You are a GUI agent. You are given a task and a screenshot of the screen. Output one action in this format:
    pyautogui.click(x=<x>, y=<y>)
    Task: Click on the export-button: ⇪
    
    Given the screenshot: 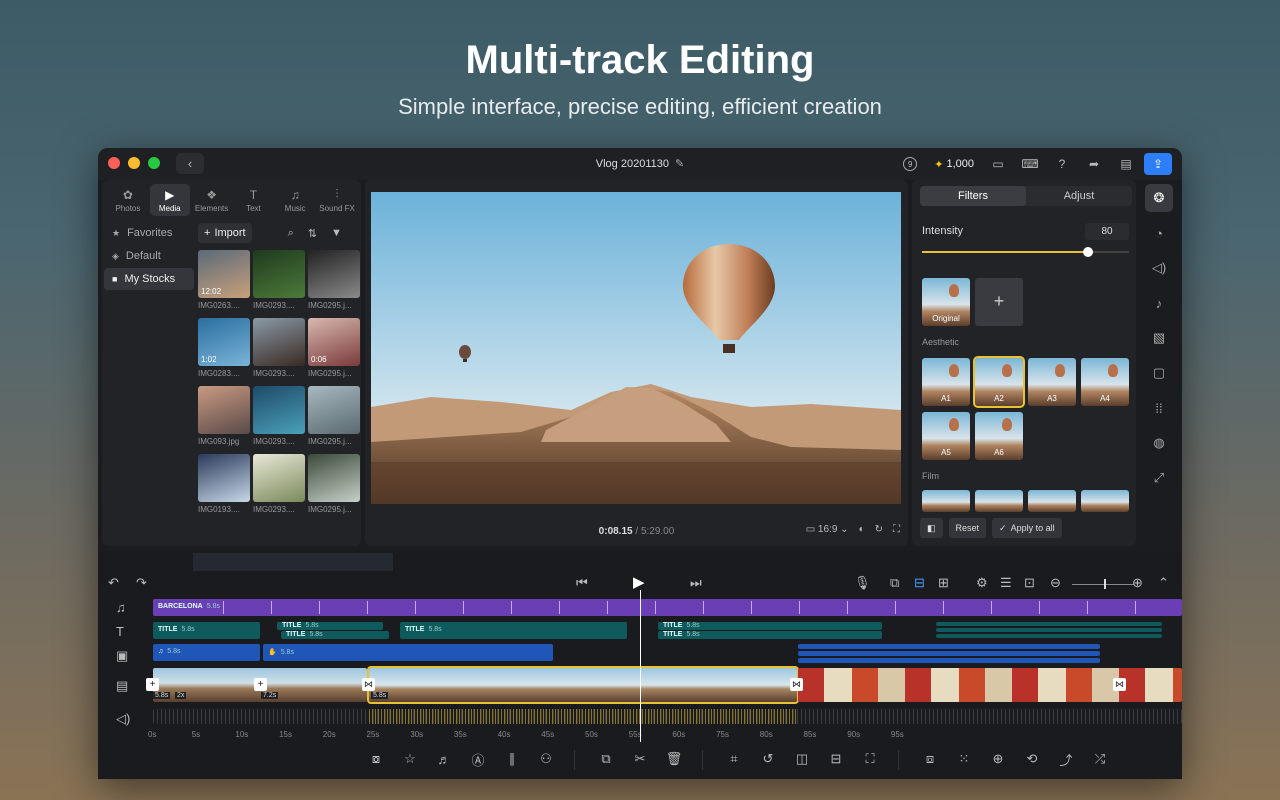 What is the action you would take?
    pyautogui.click(x=1158, y=164)
    